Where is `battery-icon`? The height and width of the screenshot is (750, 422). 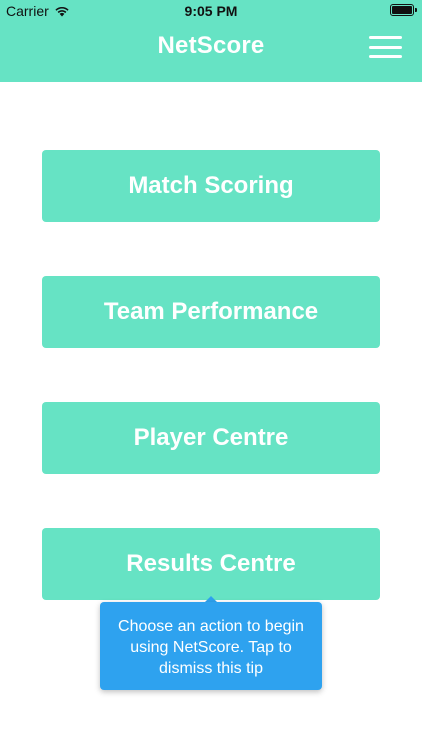 battery-icon is located at coordinates (403, 10).